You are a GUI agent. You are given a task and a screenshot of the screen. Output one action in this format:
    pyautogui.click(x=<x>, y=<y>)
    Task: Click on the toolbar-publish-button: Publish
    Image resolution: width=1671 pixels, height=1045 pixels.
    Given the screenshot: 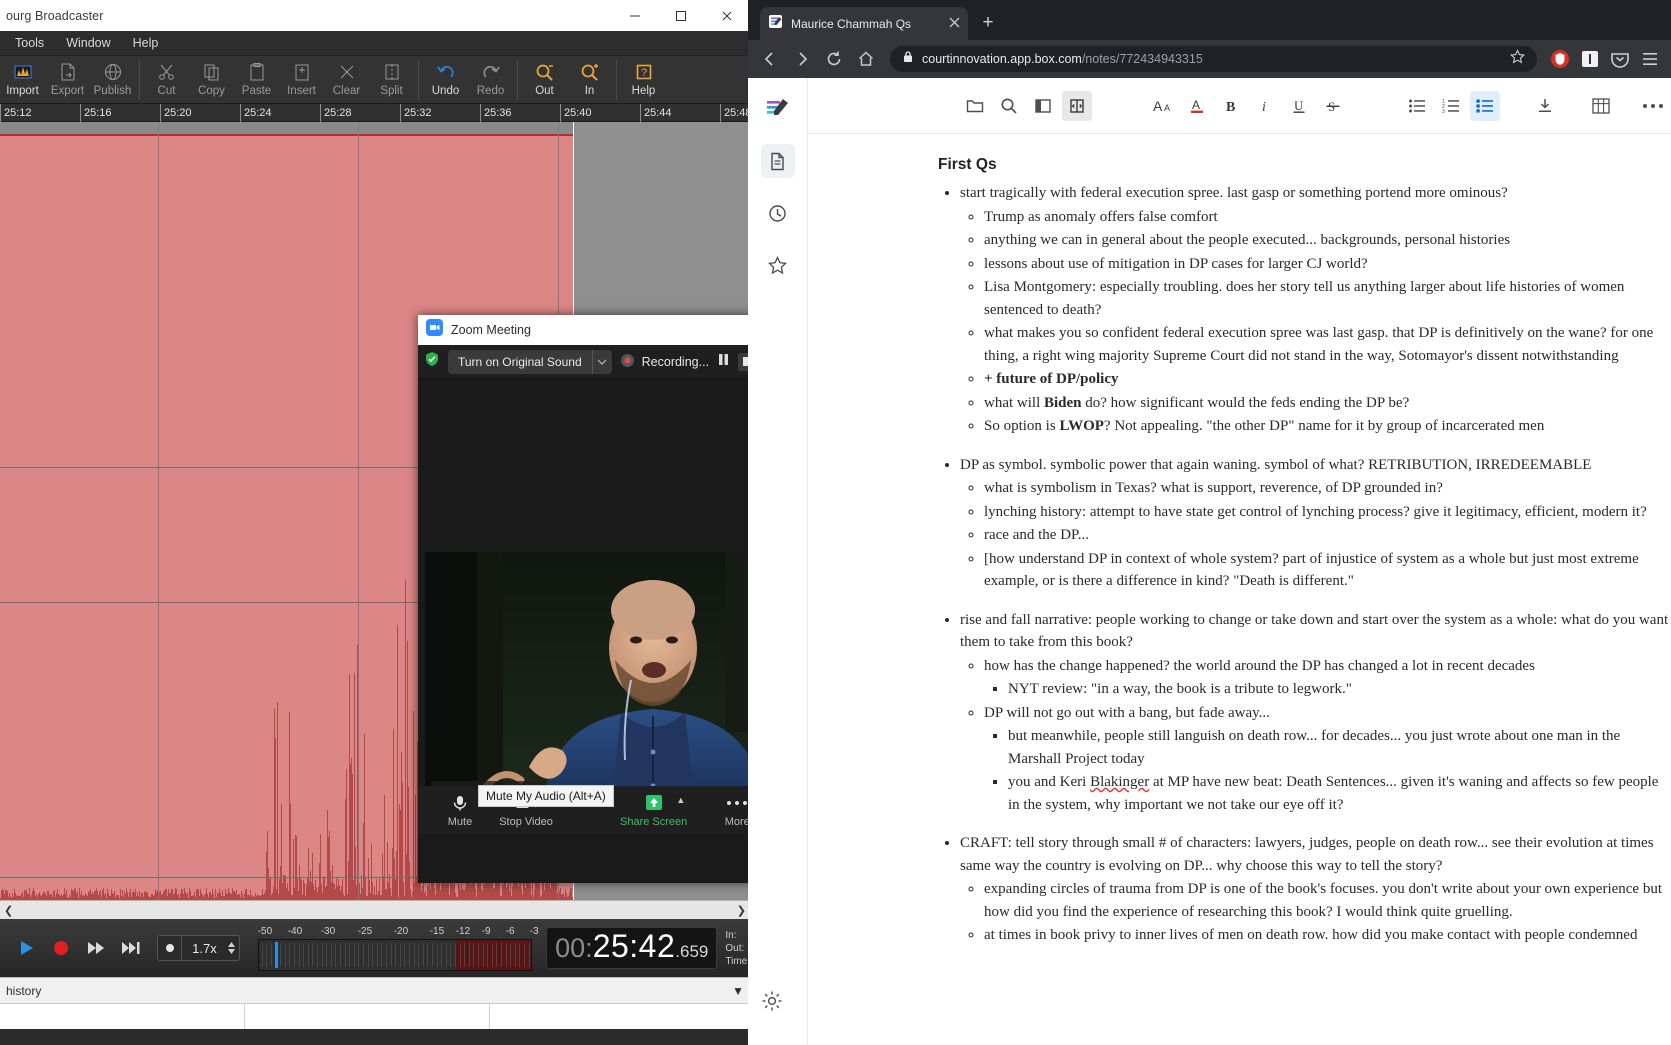 What is the action you would take?
    pyautogui.click(x=112, y=80)
    